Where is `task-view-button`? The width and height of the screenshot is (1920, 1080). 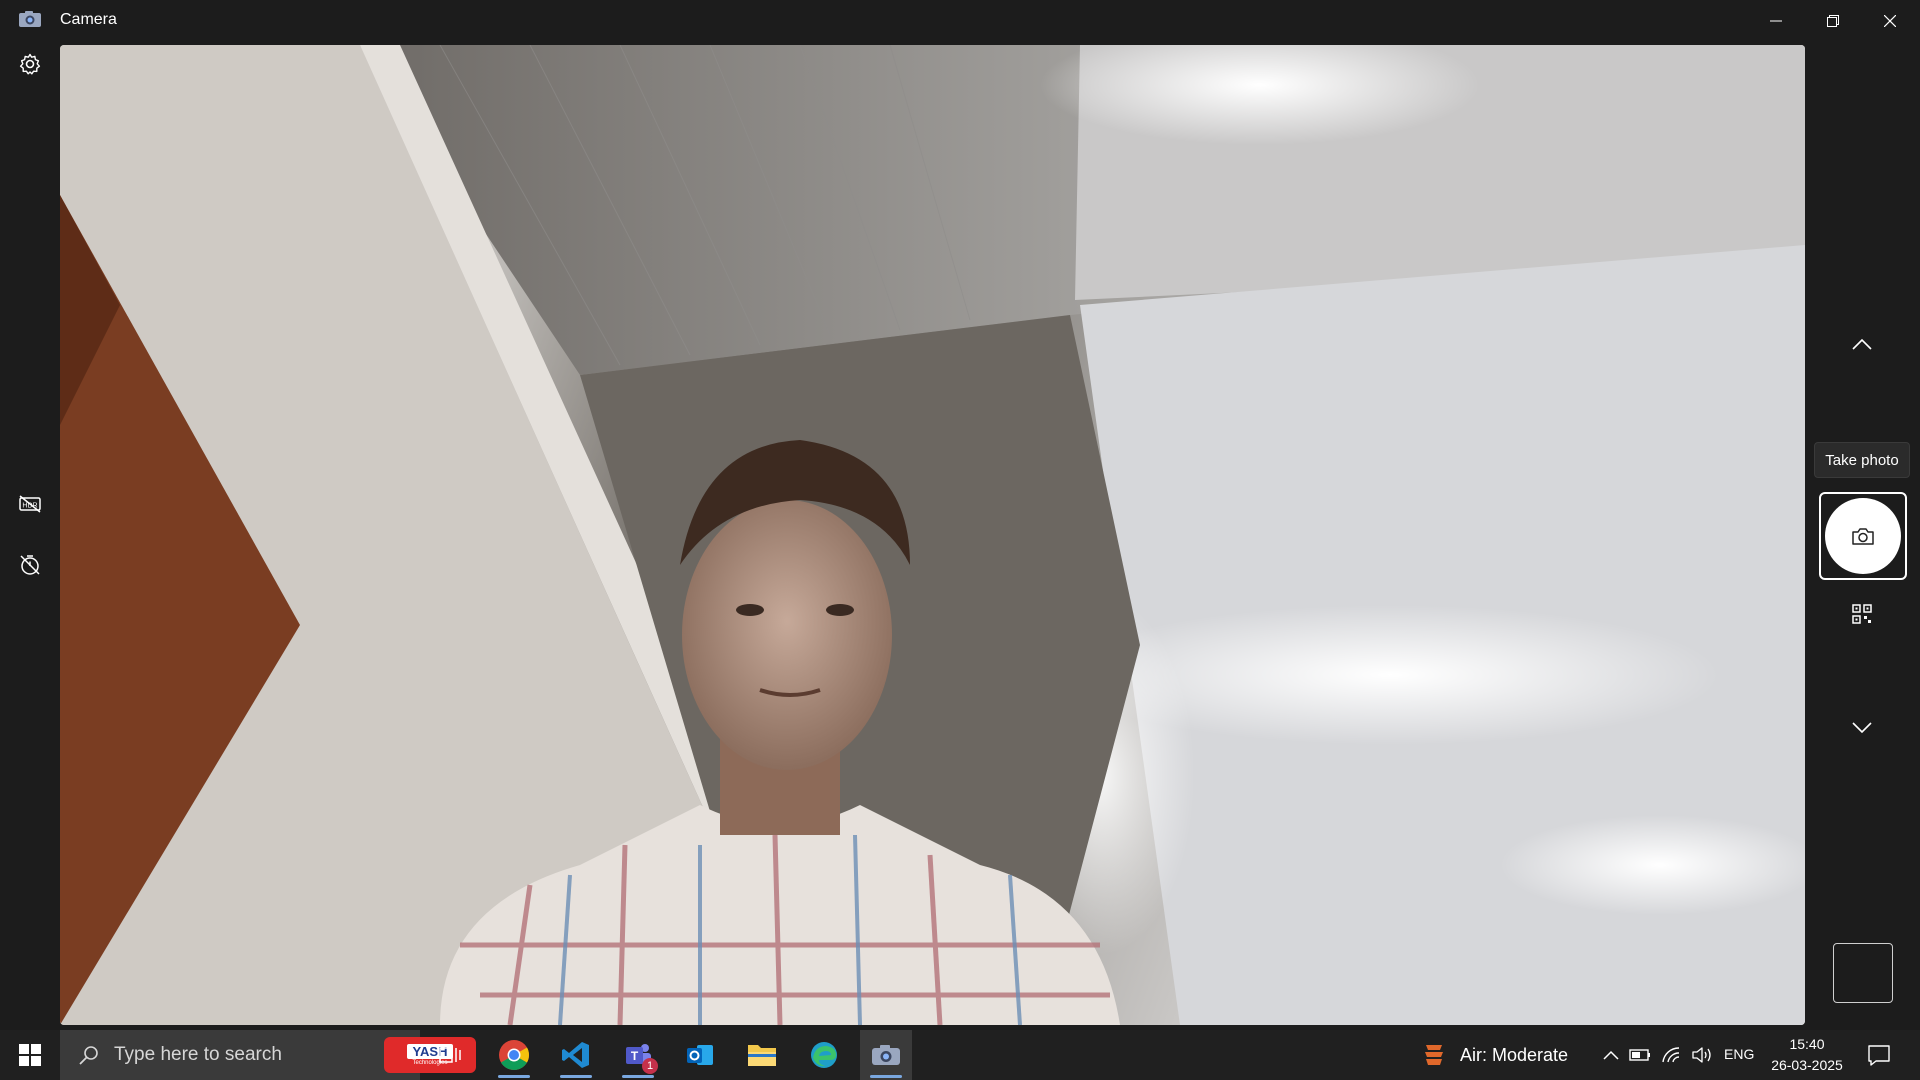
task-view-button is located at coordinates (450, 1055).